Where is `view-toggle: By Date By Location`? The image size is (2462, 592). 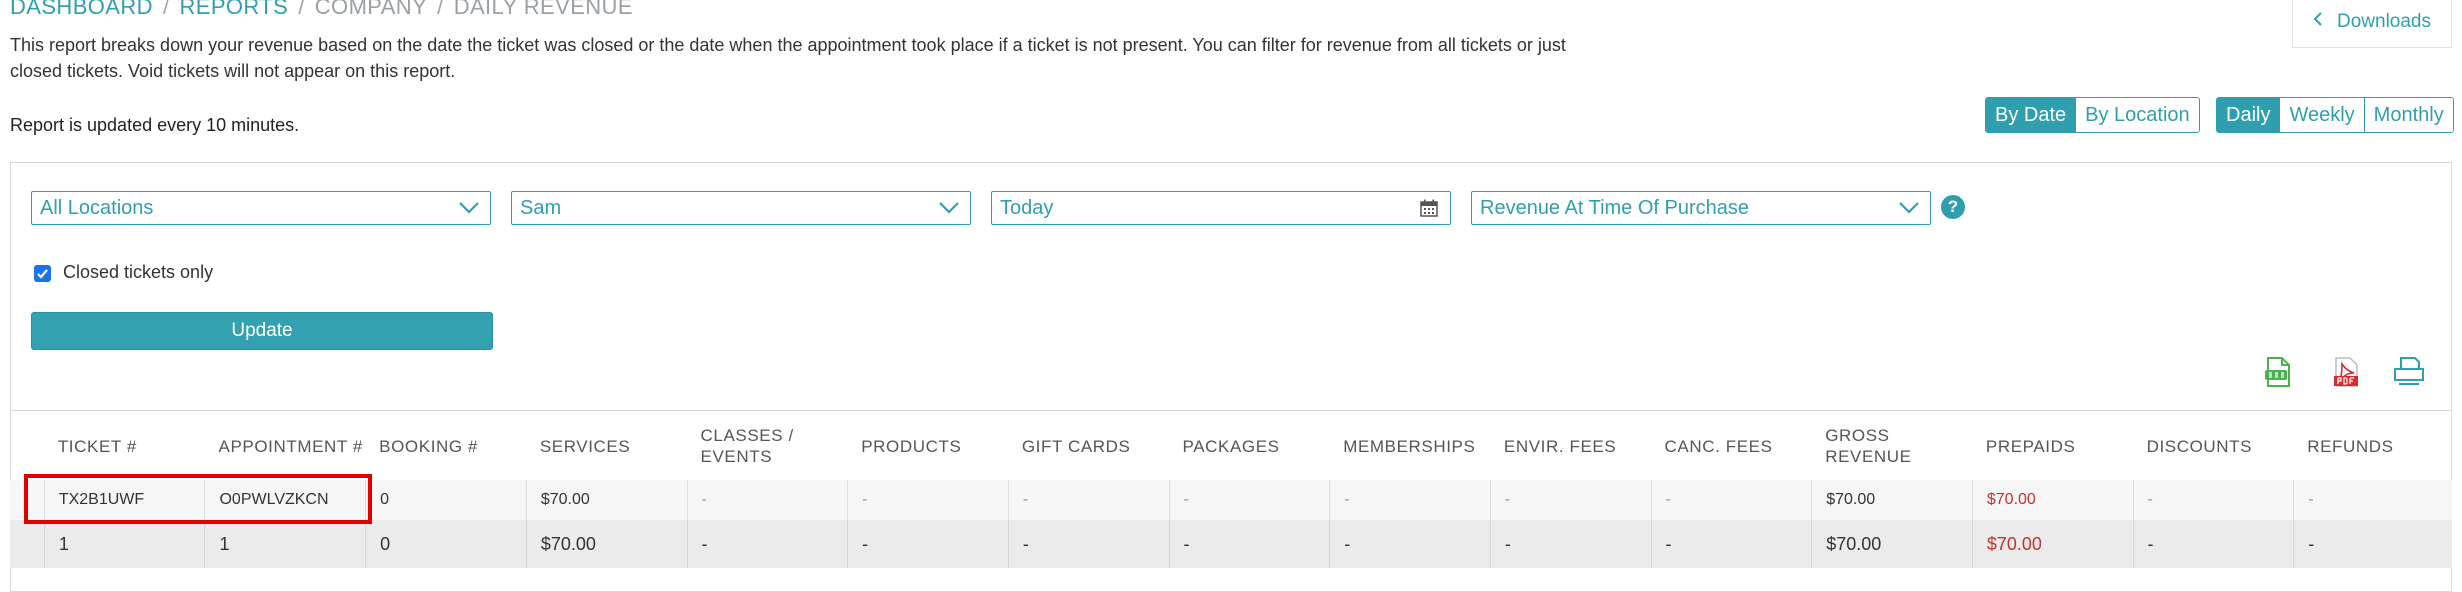 view-toggle: By Date By Location is located at coordinates (2092, 115).